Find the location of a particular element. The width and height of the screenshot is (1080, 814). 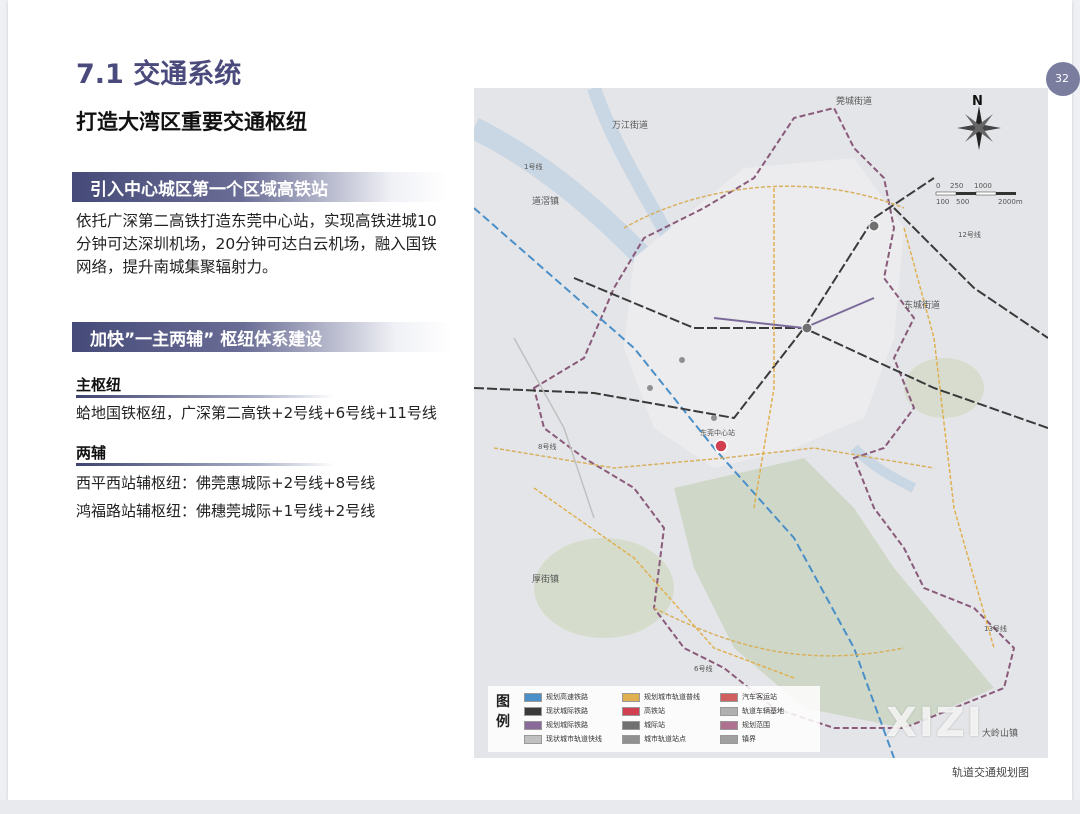

legend-item: 汽车客运站 is located at coordinates (748, 697).